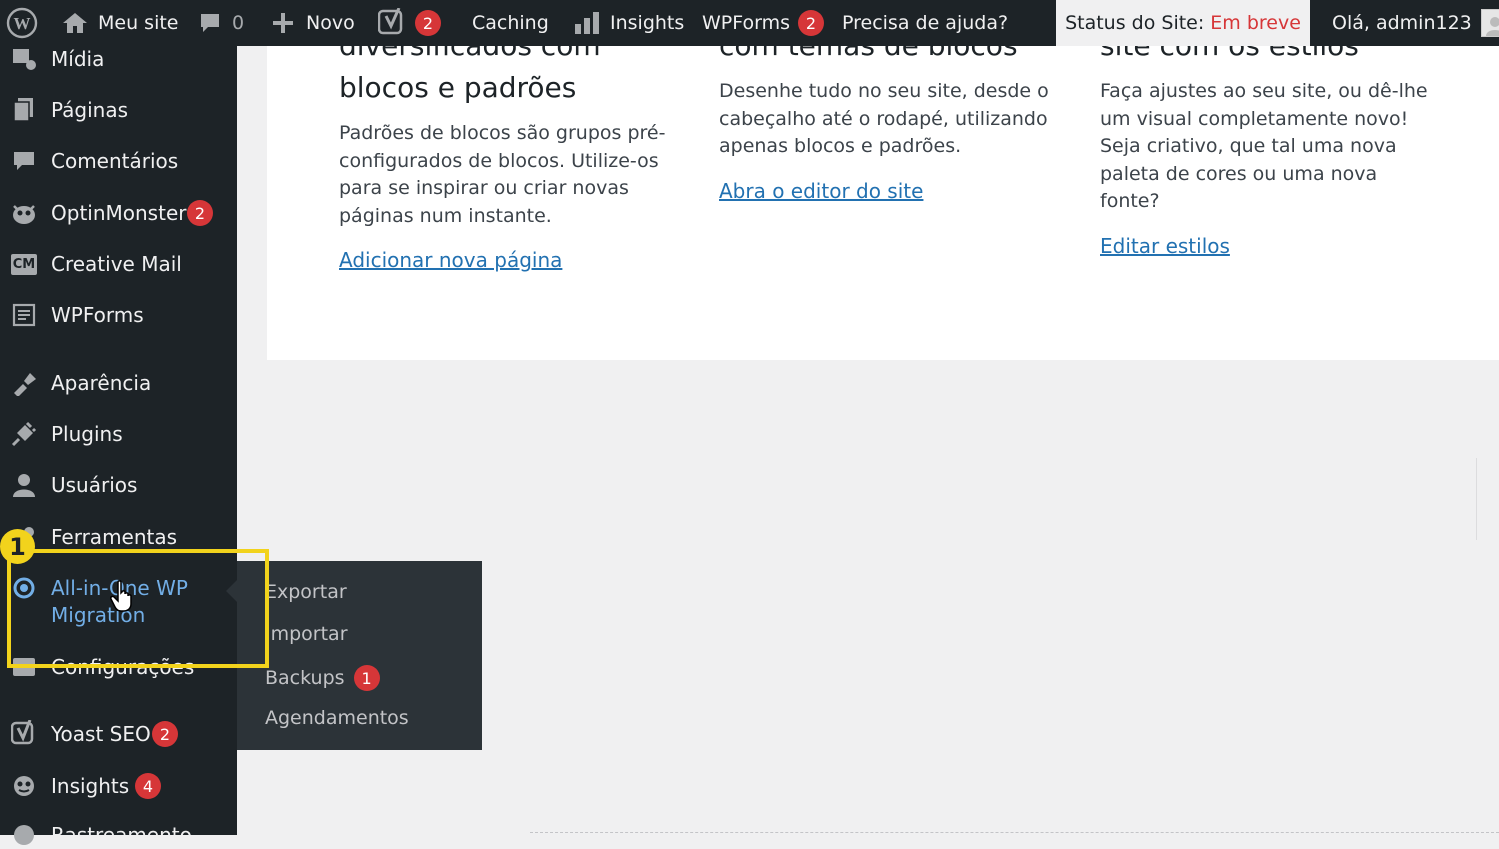 Image resolution: width=1499 pixels, height=849 pixels. I want to click on scrollbar, so click(1481, 499).